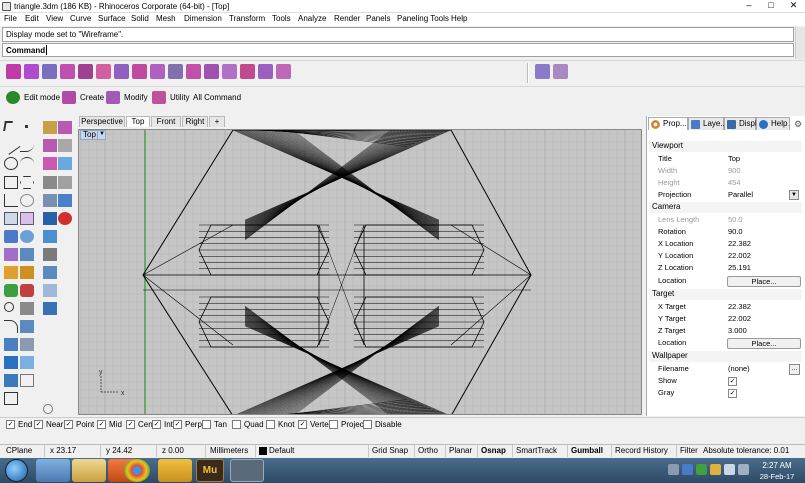  Describe the element at coordinates (794, 195) in the screenshot. I see `projection-dropdown-arrow: ▼` at that location.